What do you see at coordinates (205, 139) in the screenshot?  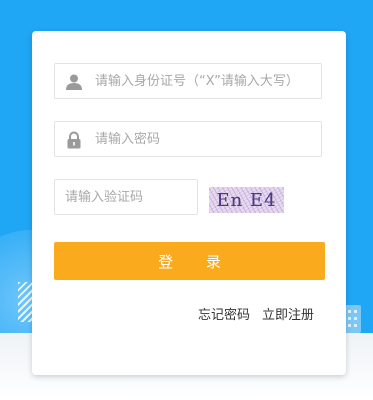 I see `password-input` at bounding box center [205, 139].